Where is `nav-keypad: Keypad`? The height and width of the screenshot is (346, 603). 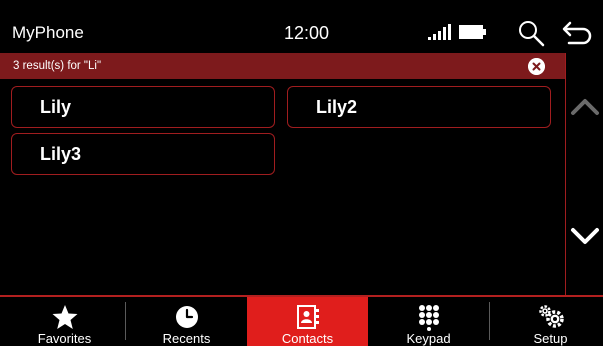 nav-keypad: Keypad is located at coordinates (428, 321).